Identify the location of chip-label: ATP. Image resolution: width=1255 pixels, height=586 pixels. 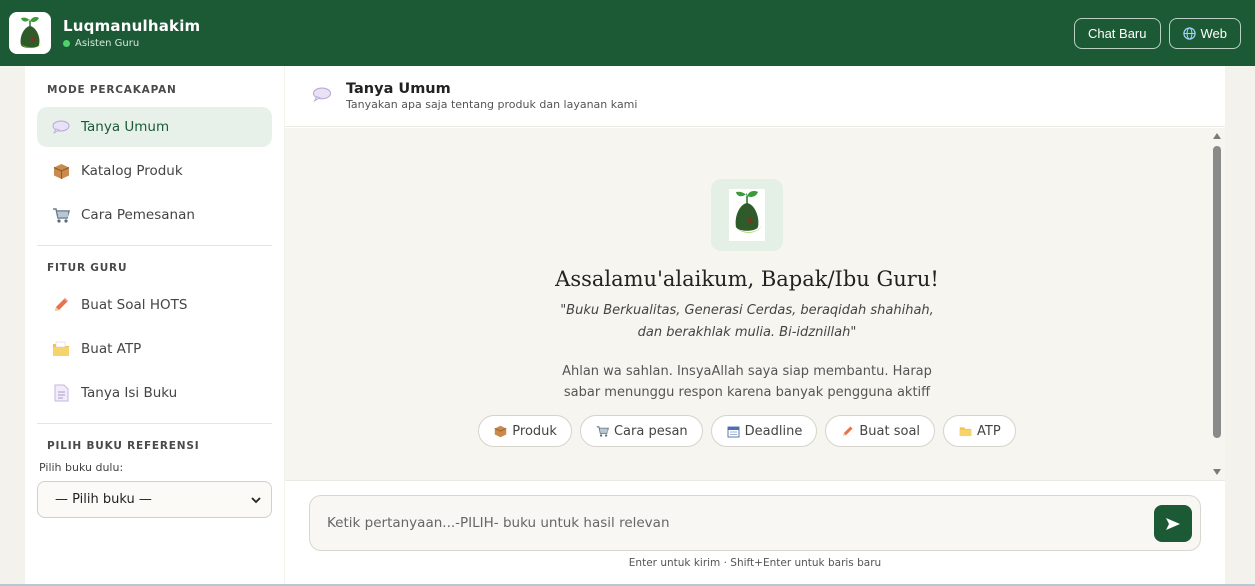
(989, 431).